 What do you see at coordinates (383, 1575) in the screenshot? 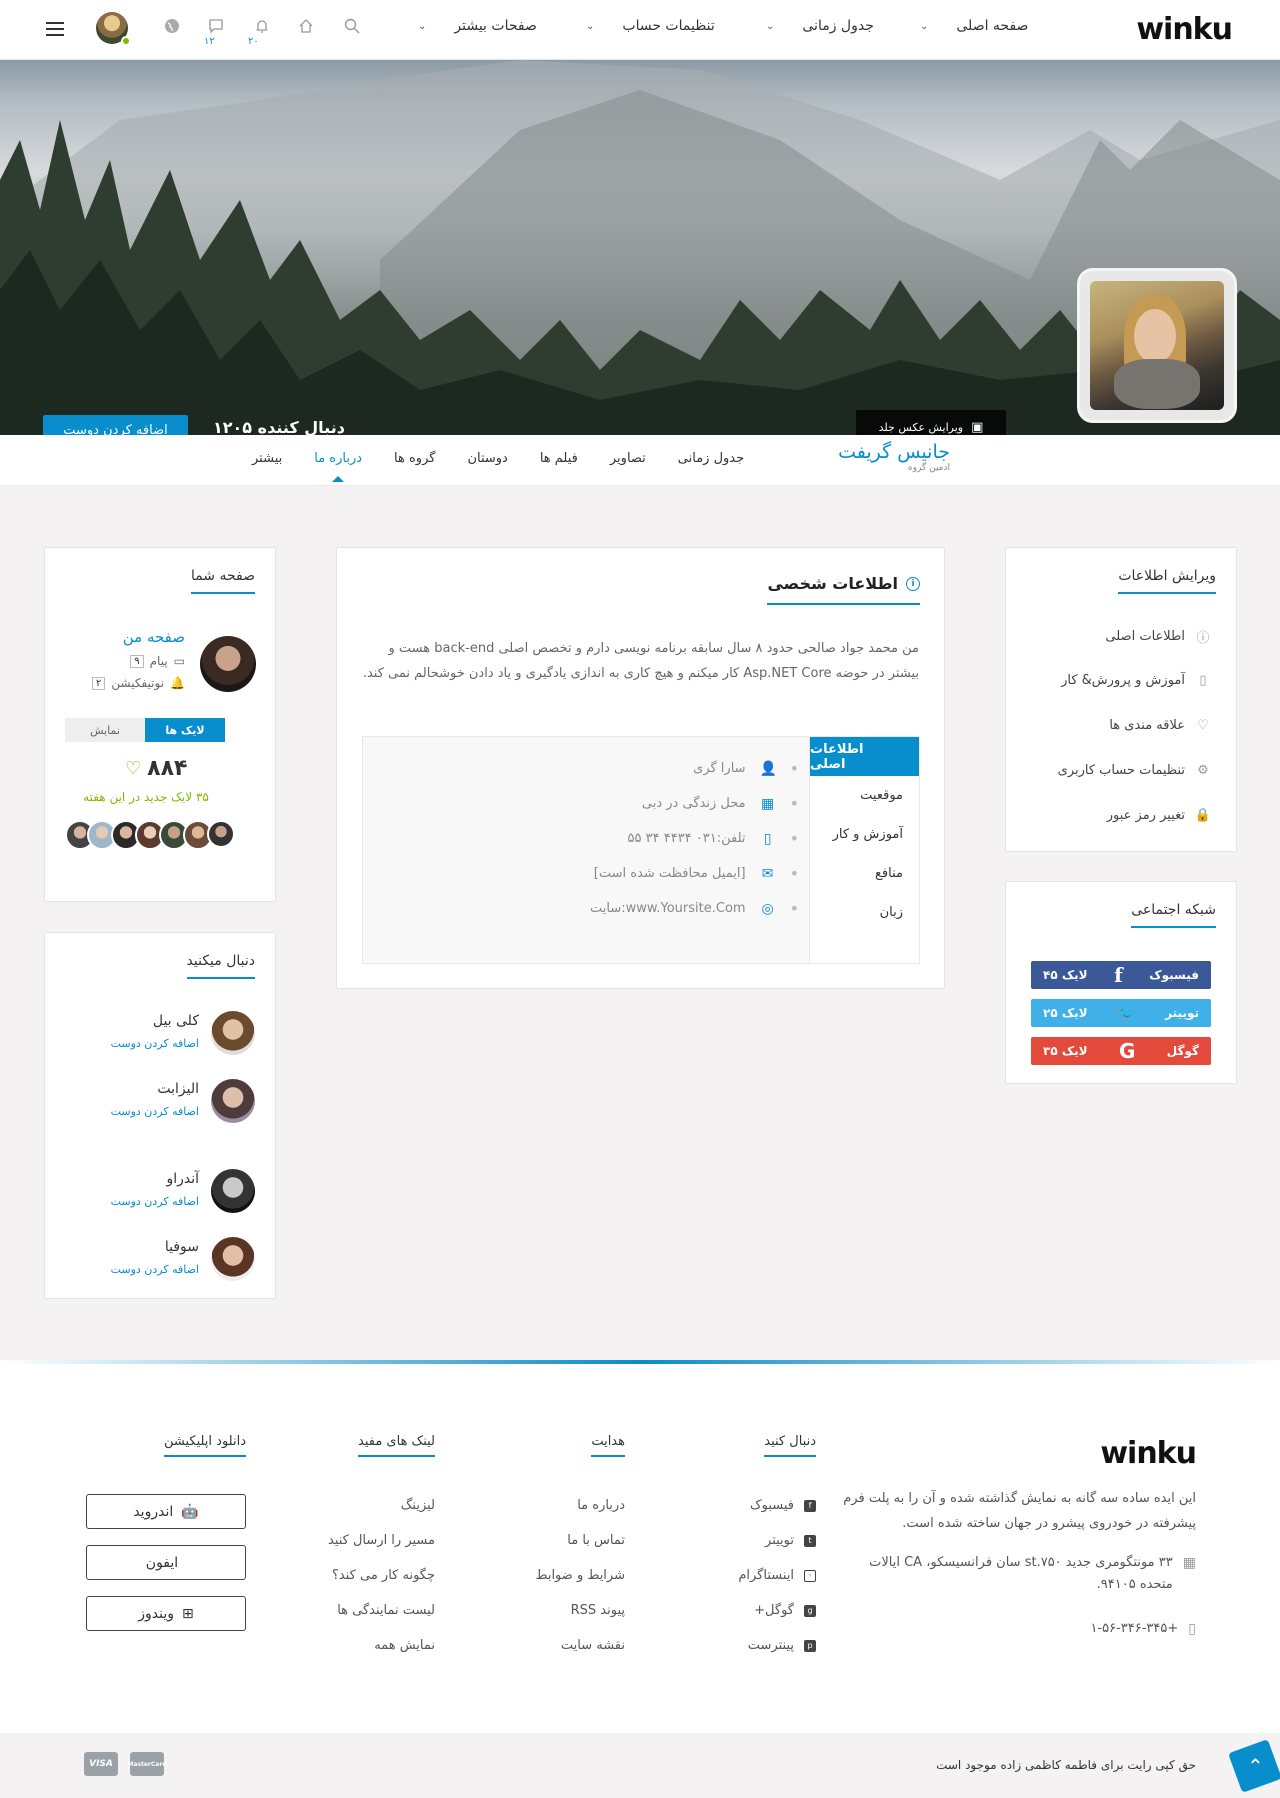
I see `footer-useful-link: چگونه کار می کند؟` at bounding box center [383, 1575].